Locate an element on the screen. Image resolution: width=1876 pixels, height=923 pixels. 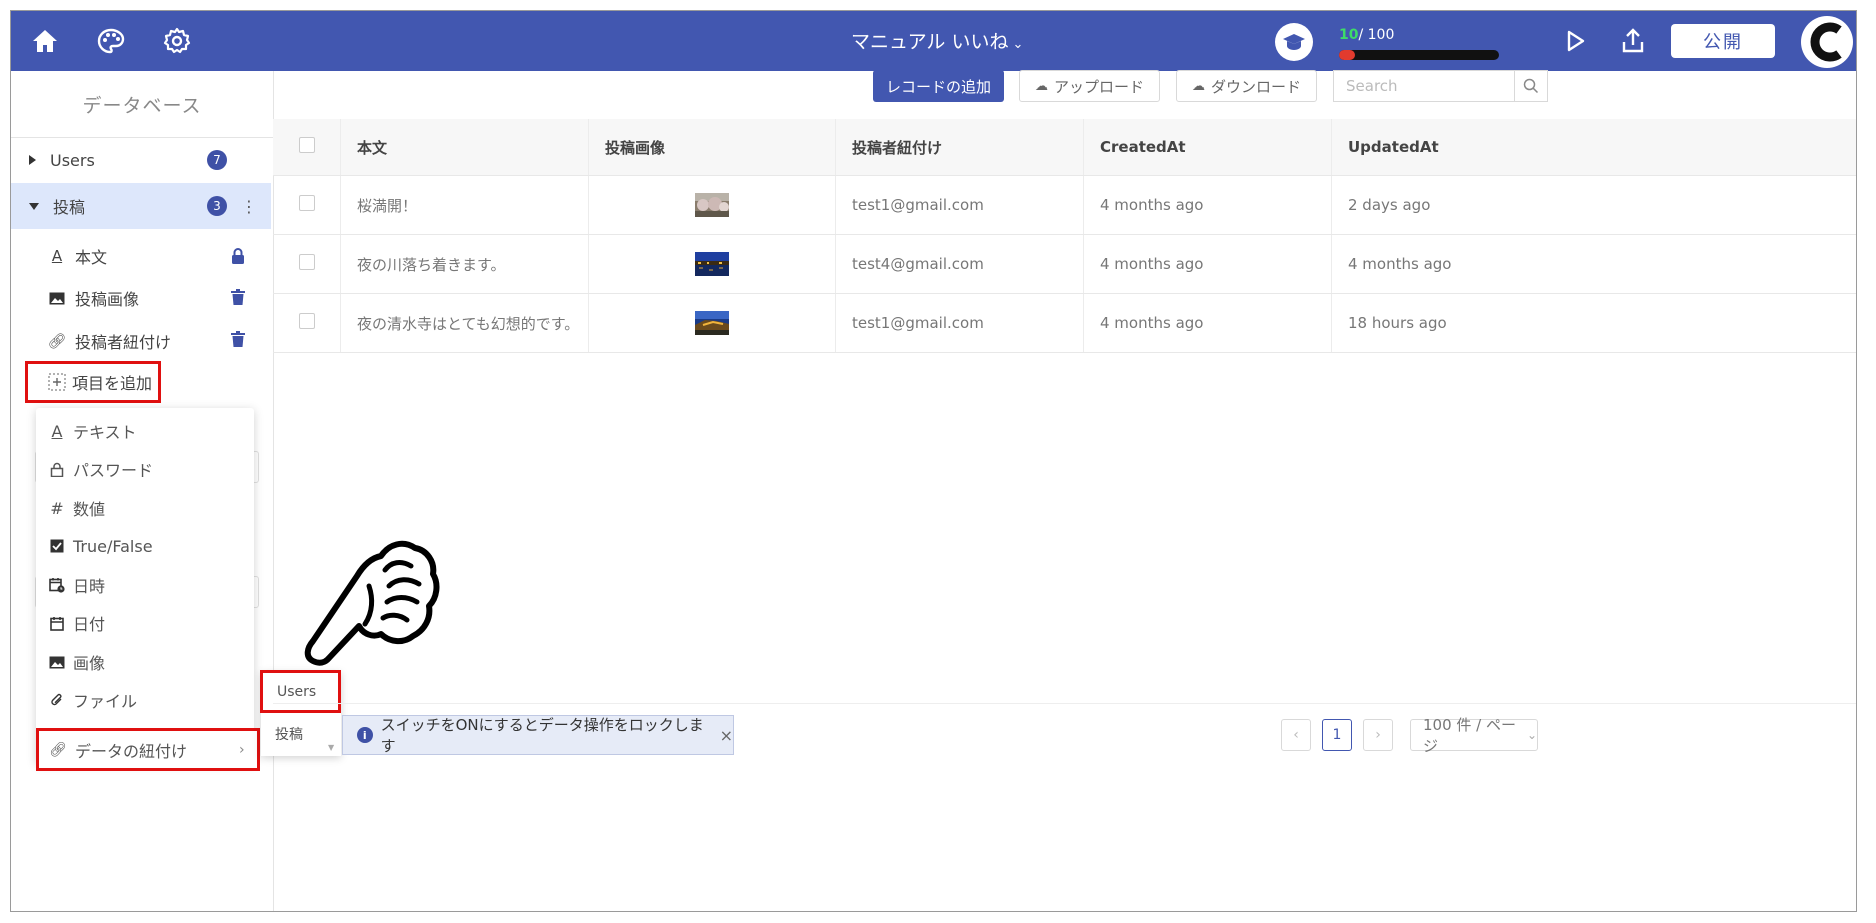
field-item-image: 投稿画像 is located at coordinates (93, 298).